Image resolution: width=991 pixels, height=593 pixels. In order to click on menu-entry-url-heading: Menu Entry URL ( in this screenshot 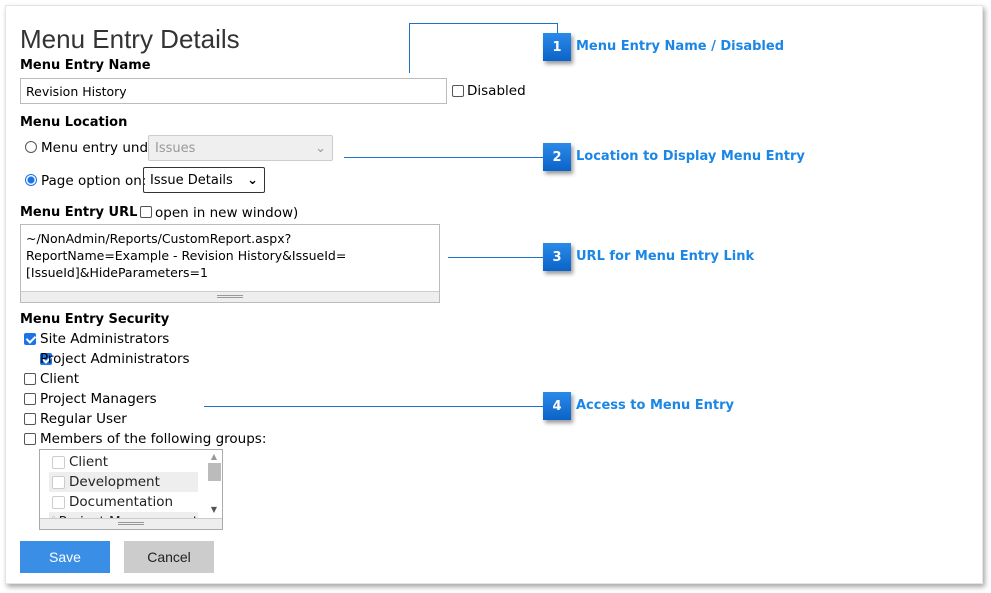, I will do `click(83, 212)`.